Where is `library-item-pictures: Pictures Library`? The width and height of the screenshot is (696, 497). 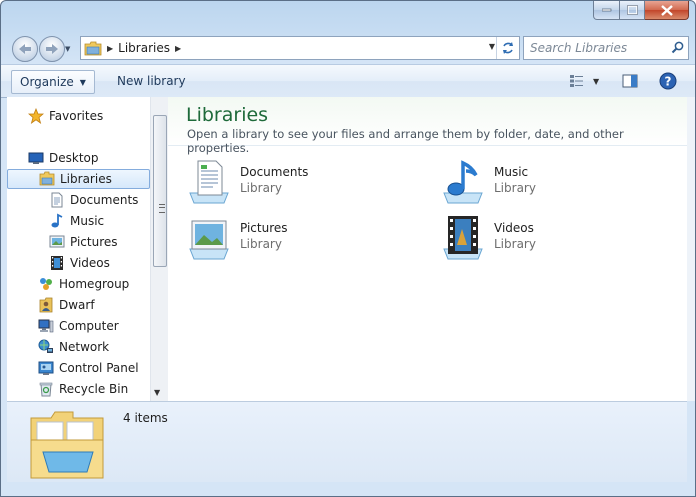
library-item-pictures: Pictures Library is located at coordinates (306, 239).